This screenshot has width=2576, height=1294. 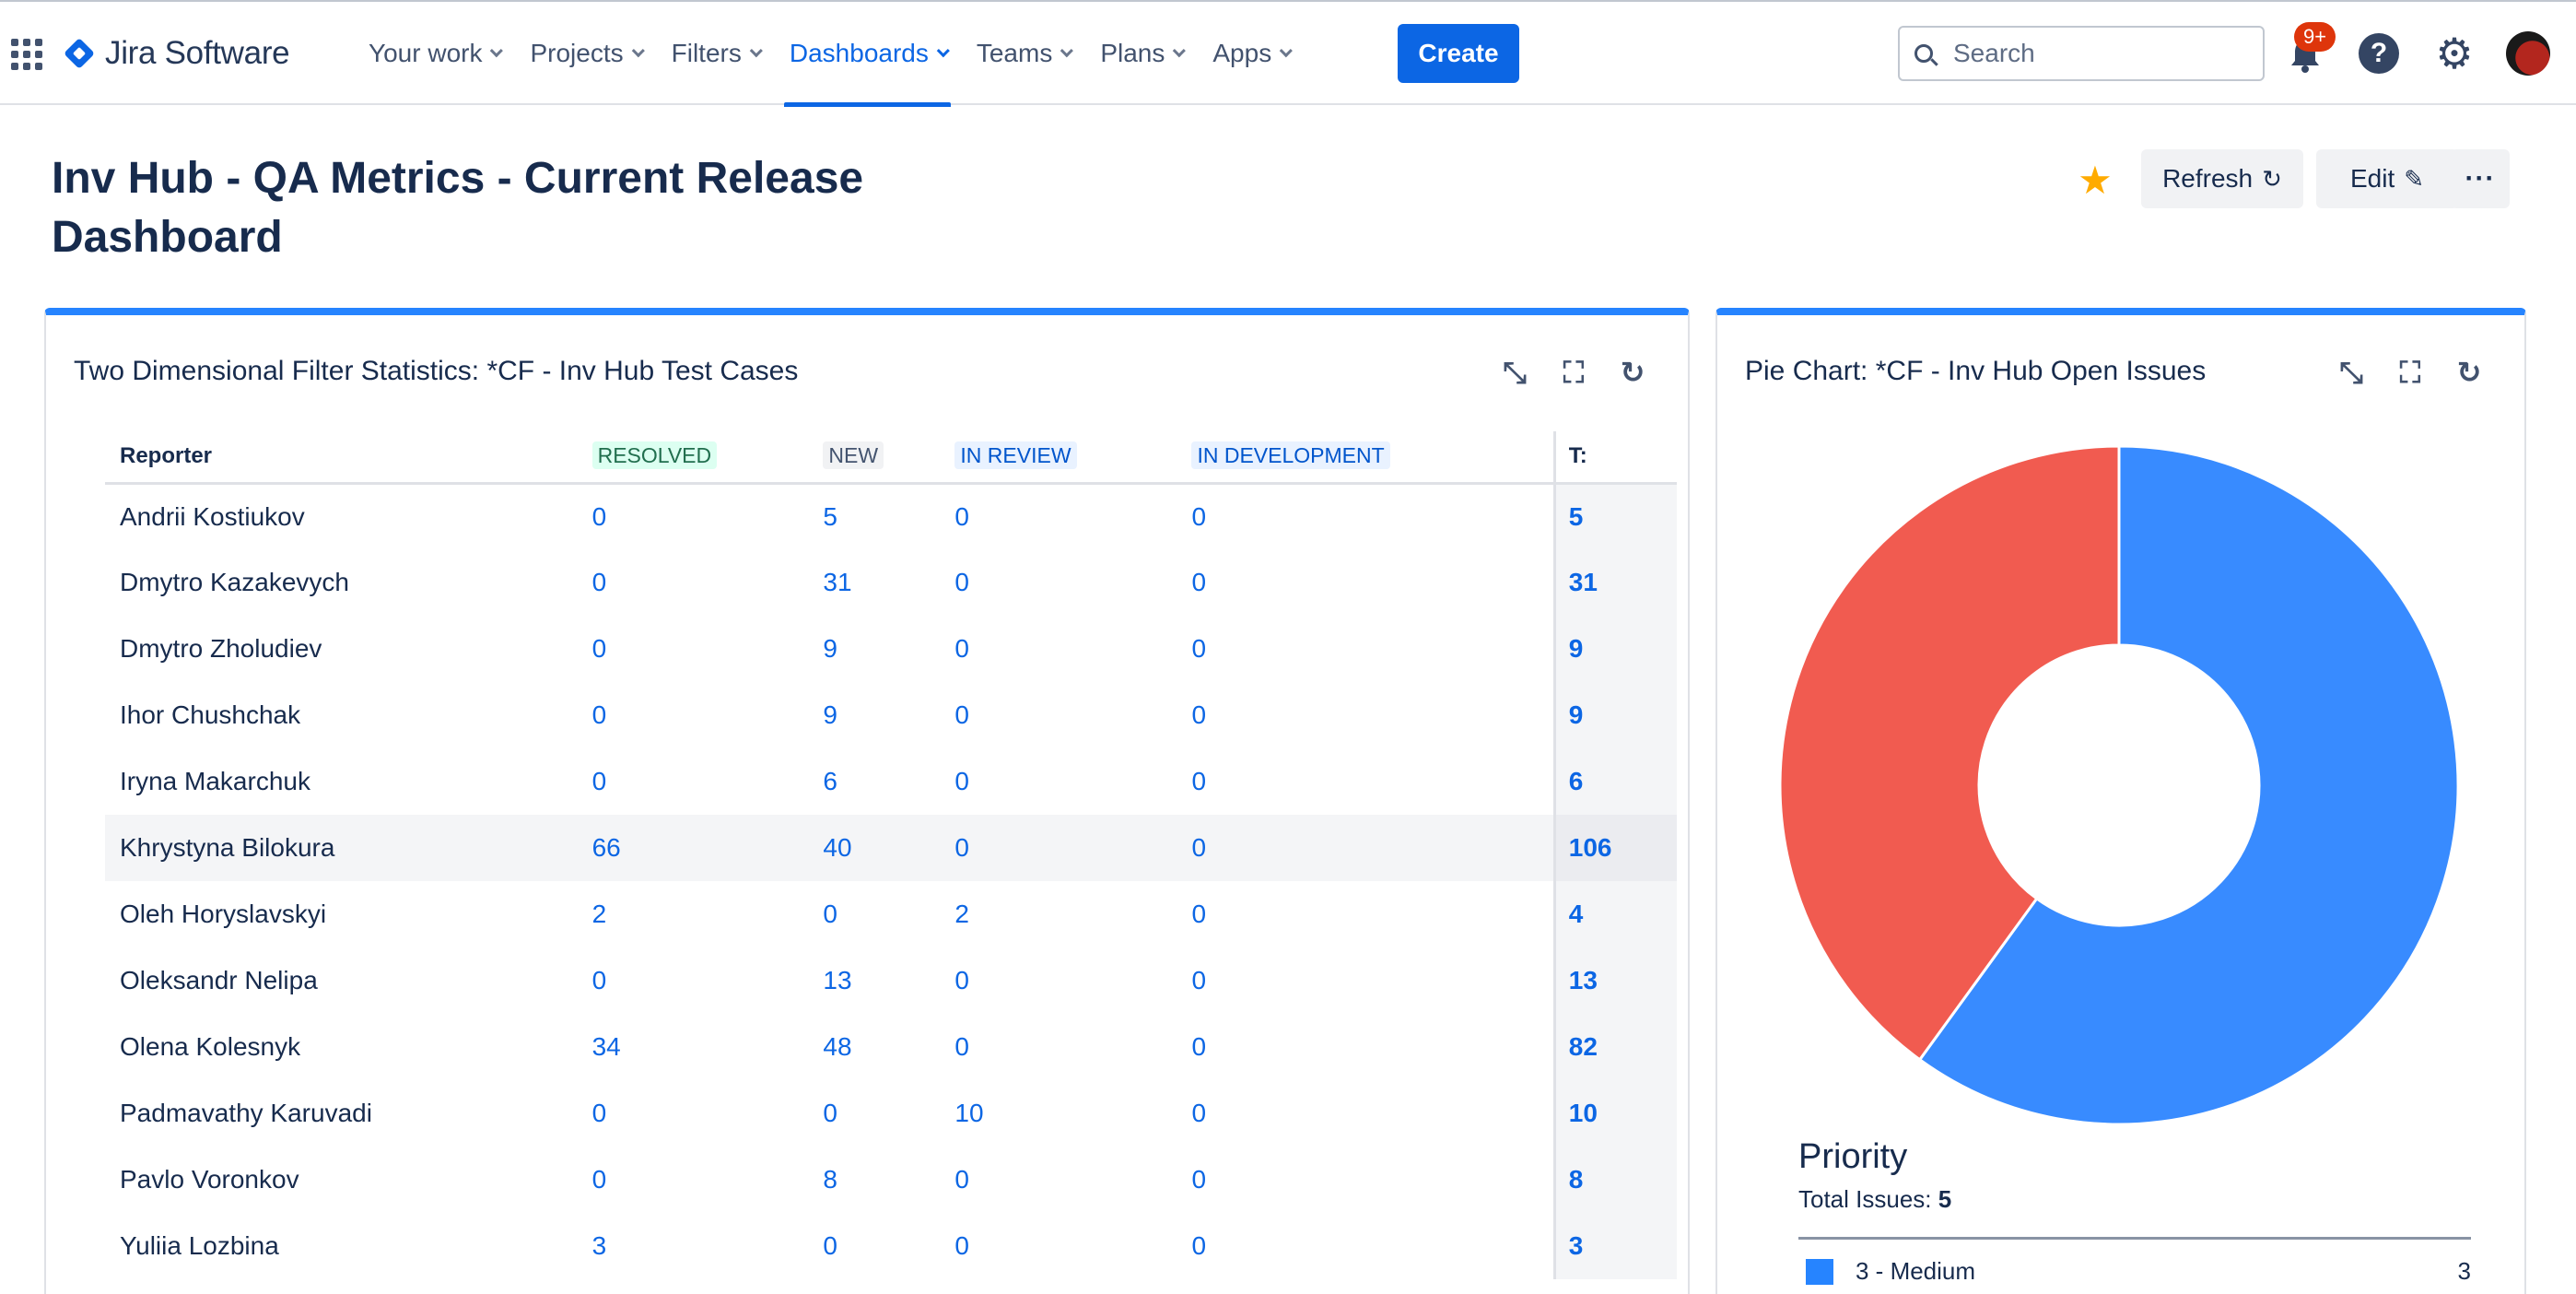 What do you see at coordinates (891, 1113) in the screenshot?
I see `table-row: Padmavathy Karuvadi 0 0 10 0 10` at bounding box center [891, 1113].